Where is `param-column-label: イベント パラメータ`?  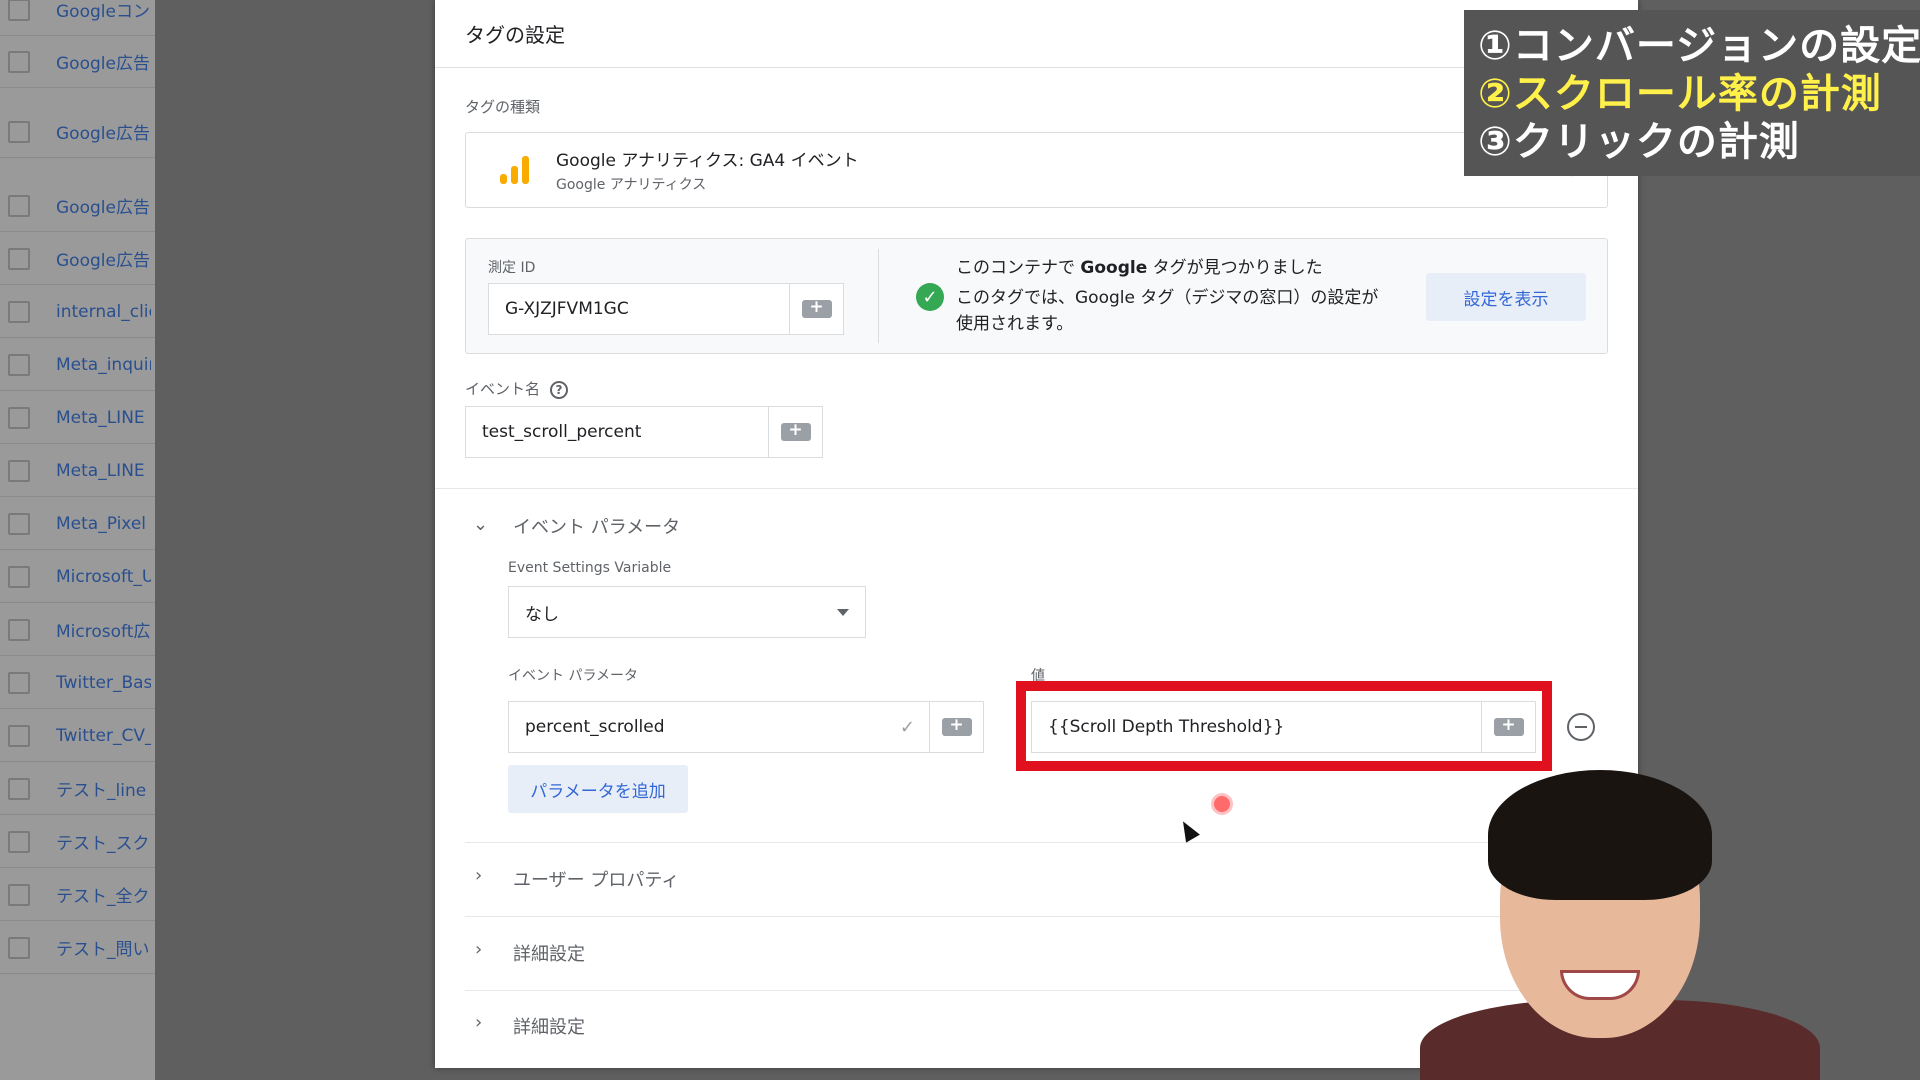
param-column-label: イベント パラメータ is located at coordinates (573, 676).